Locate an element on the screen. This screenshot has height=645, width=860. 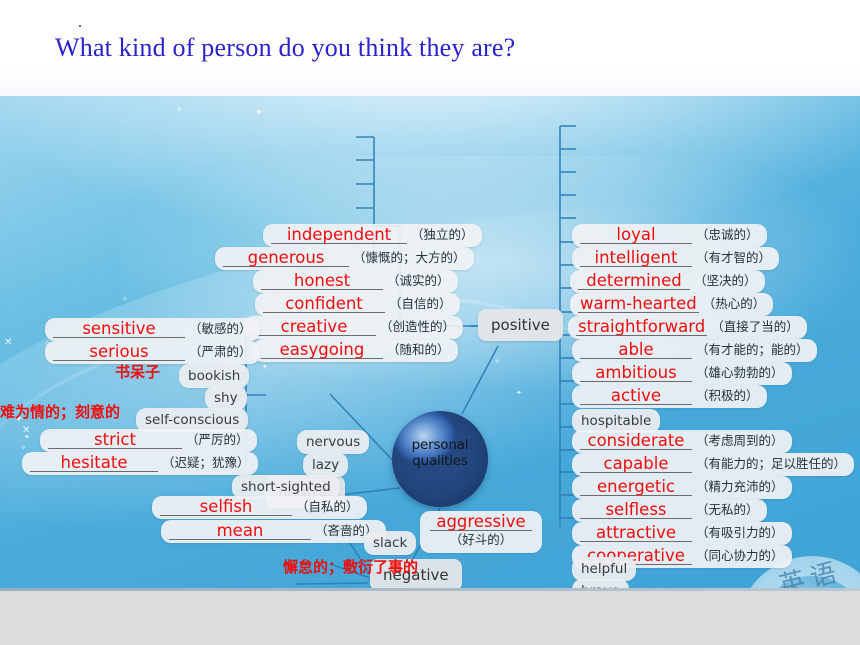
word-item: attractive （有吸引力的） is located at coordinates (682, 533).